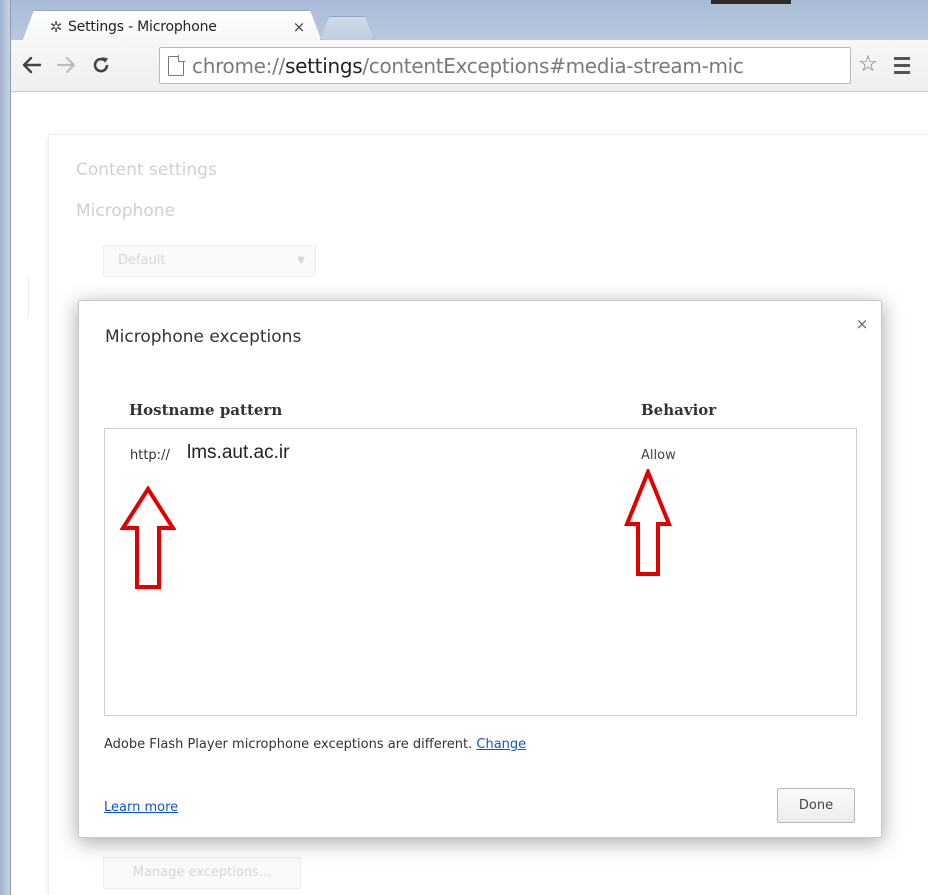 The width and height of the screenshot is (928, 895). What do you see at coordinates (5, 447) in the screenshot?
I see `window-left-border` at bounding box center [5, 447].